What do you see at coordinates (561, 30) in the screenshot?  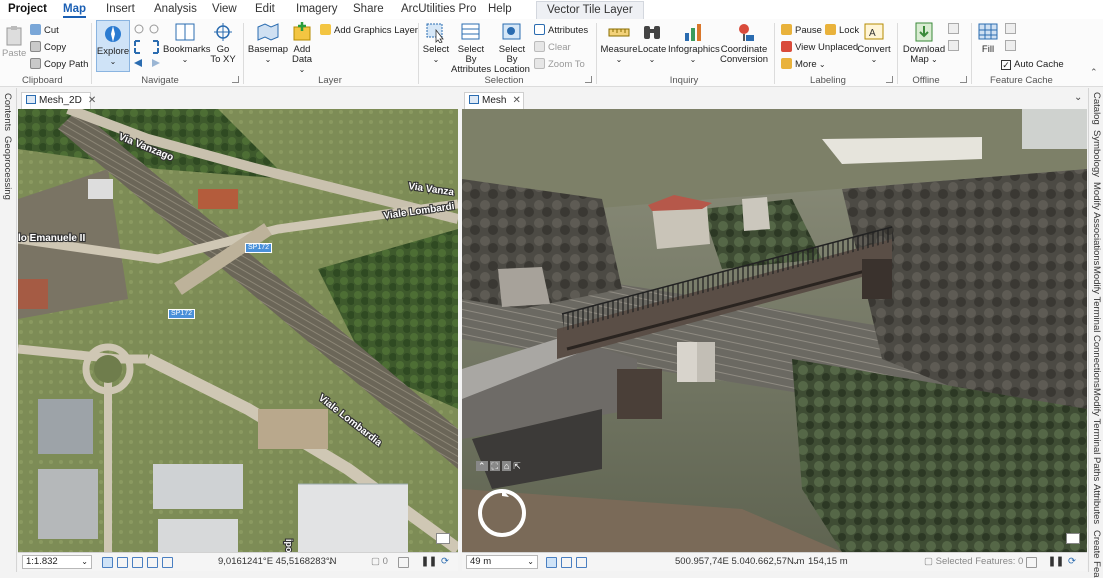 I see `attributes-button: Attributes` at bounding box center [561, 30].